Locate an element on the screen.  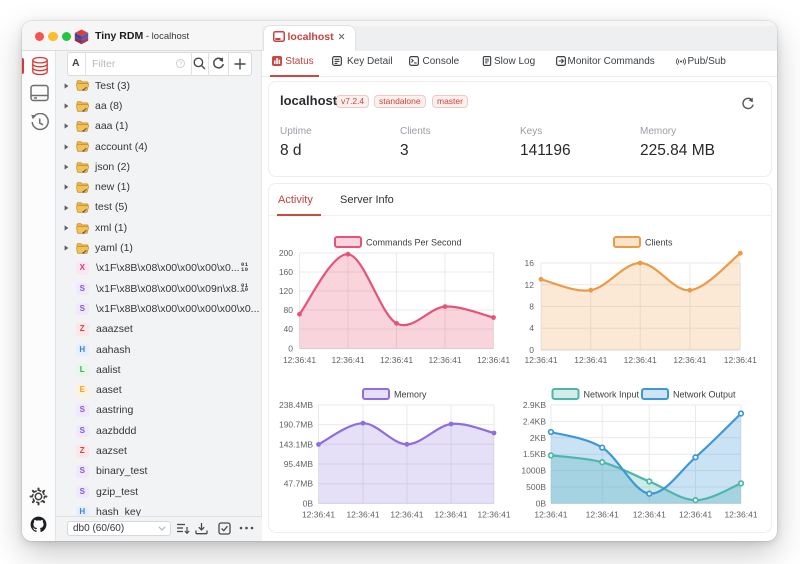
svg-text: 4 is located at coordinates (531, 328).